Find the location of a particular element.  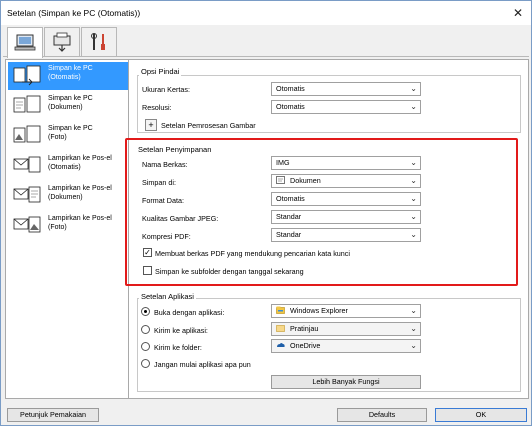

save-settings-title: Setelan Penyimpanan is located at coordinates (175, 149).